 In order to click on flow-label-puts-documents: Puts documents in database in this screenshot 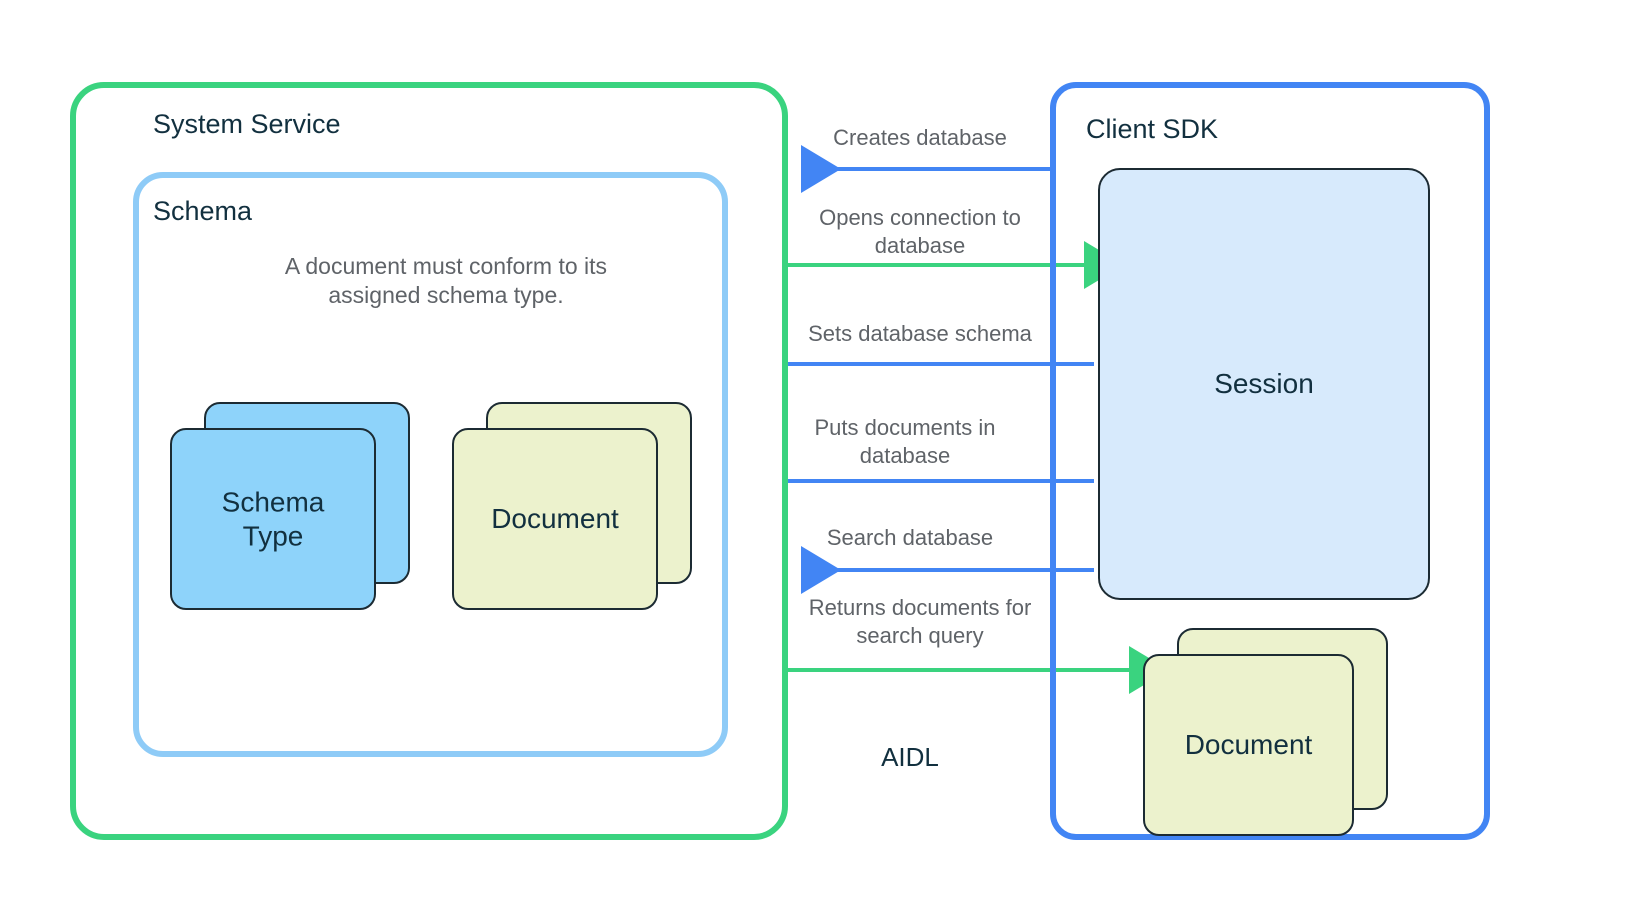, I will do `click(905, 442)`.